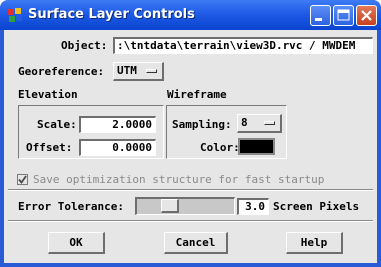  I want to click on maximize-button, so click(343, 15).